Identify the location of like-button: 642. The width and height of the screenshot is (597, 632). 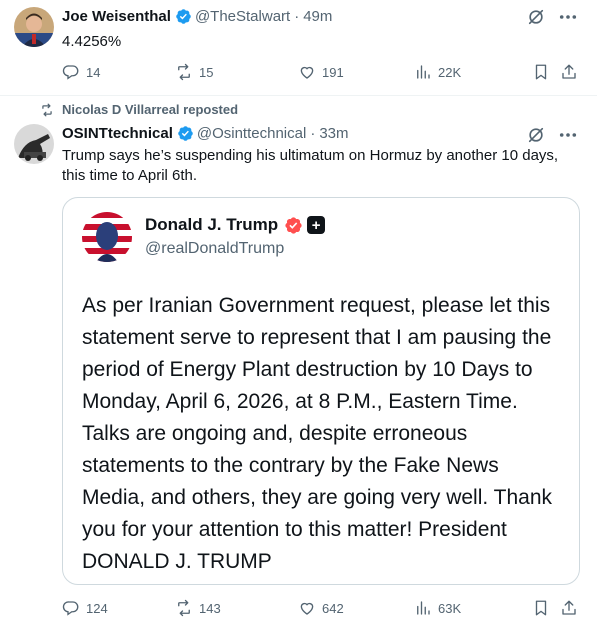
(321, 608).